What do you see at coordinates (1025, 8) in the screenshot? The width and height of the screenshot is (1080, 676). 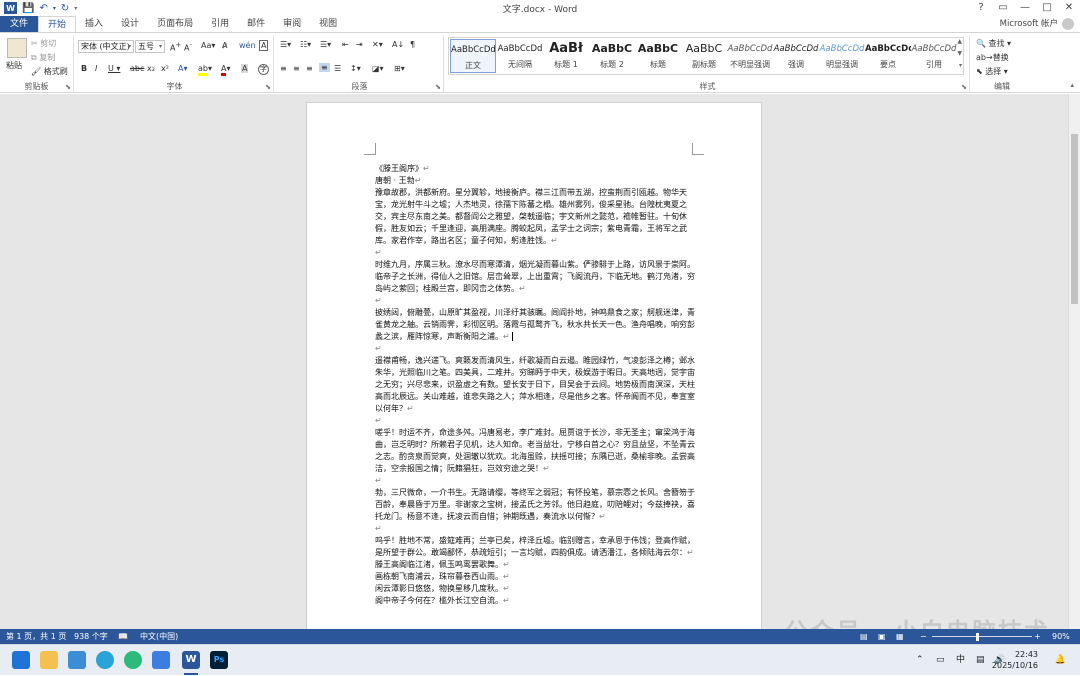 I see `minimize-button: —` at bounding box center [1025, 8].